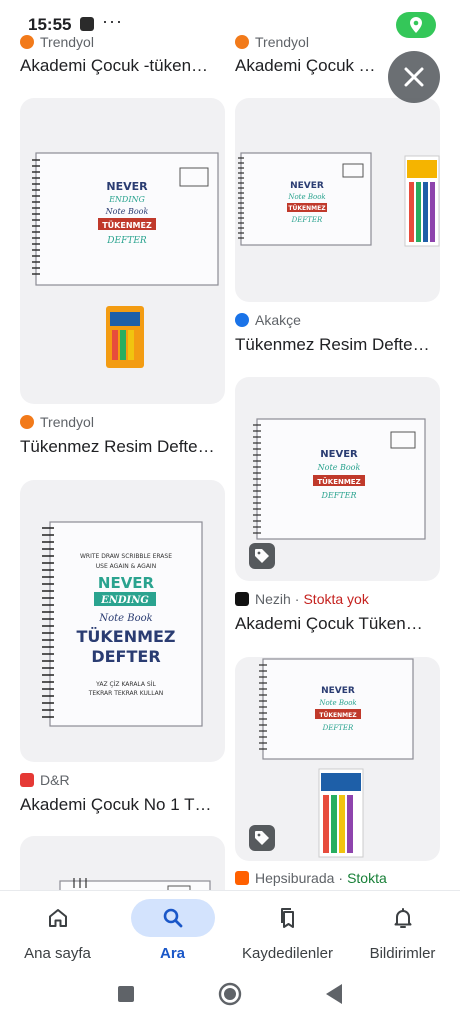 Image resolution: width=460 pixels, height=1024 pixels. I want to click on nezih-logo-icon, so click(242, 599).